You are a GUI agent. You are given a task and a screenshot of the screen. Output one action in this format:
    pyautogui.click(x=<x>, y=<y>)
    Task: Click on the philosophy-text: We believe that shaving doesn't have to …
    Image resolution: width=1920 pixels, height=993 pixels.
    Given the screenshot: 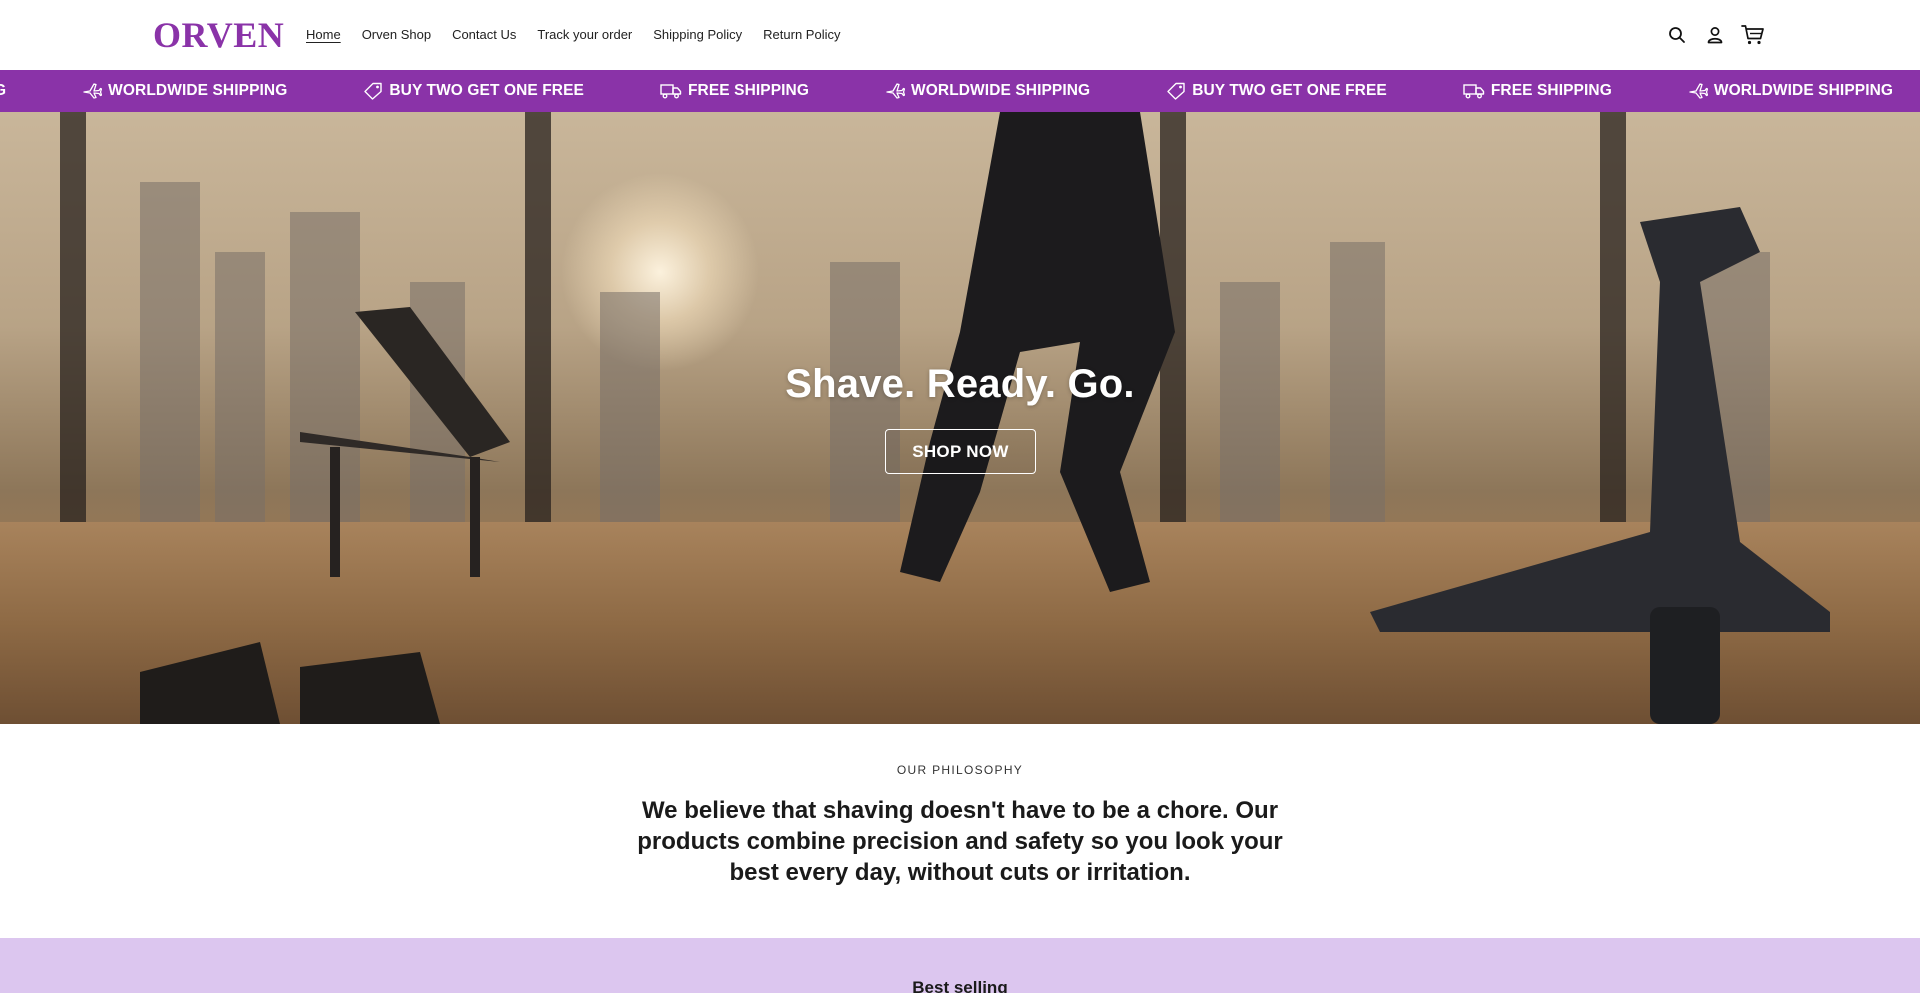 What is the action you would take?
    pyautogui.click(x=960, y=841)
    